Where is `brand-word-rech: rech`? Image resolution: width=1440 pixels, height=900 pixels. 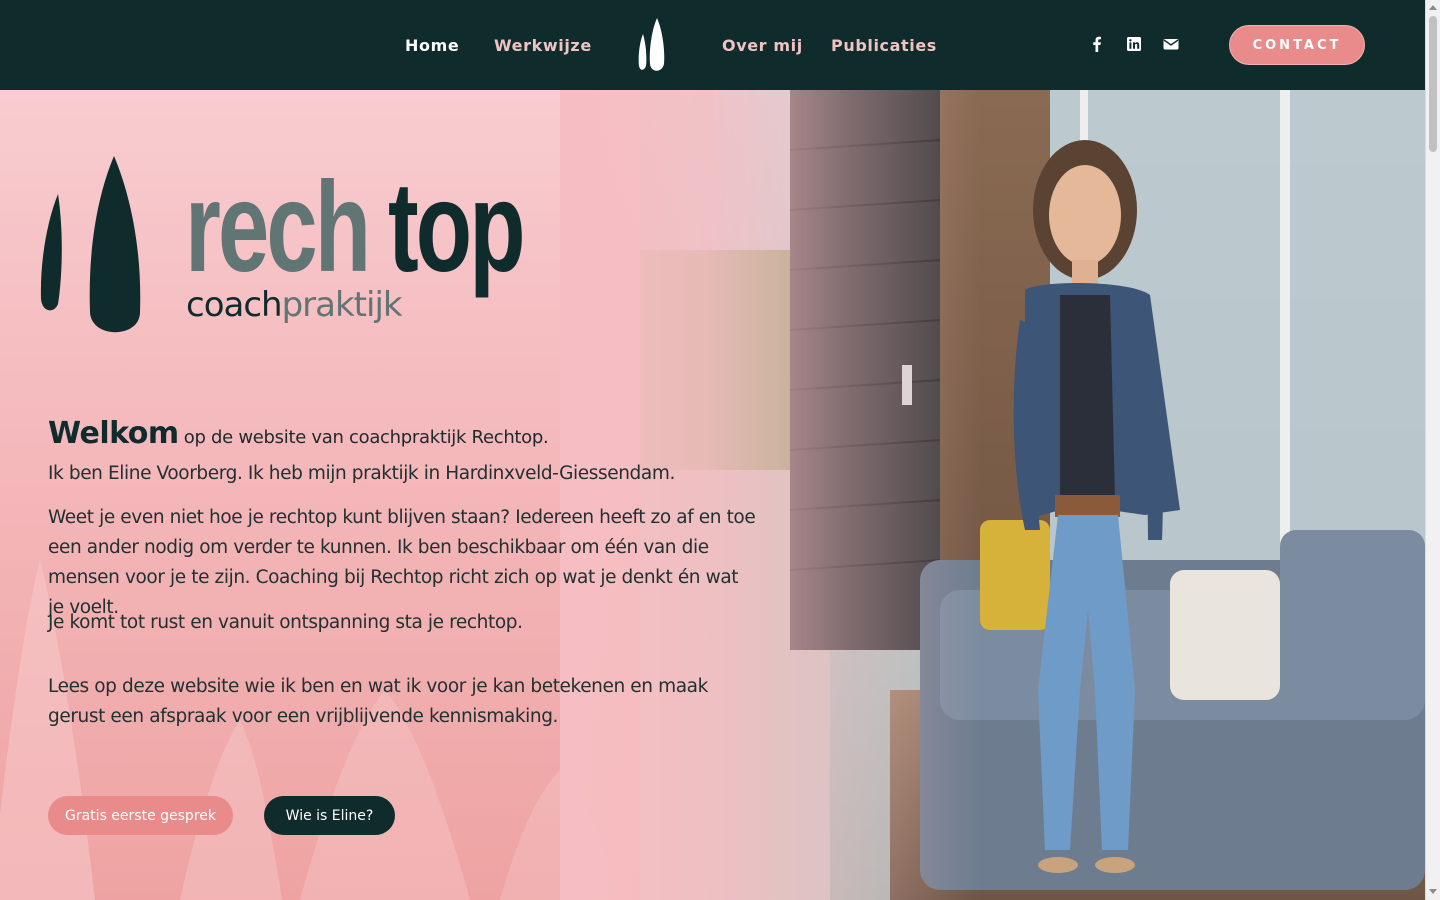 brand-word-rech: rech is located at coordinates (278, 227).